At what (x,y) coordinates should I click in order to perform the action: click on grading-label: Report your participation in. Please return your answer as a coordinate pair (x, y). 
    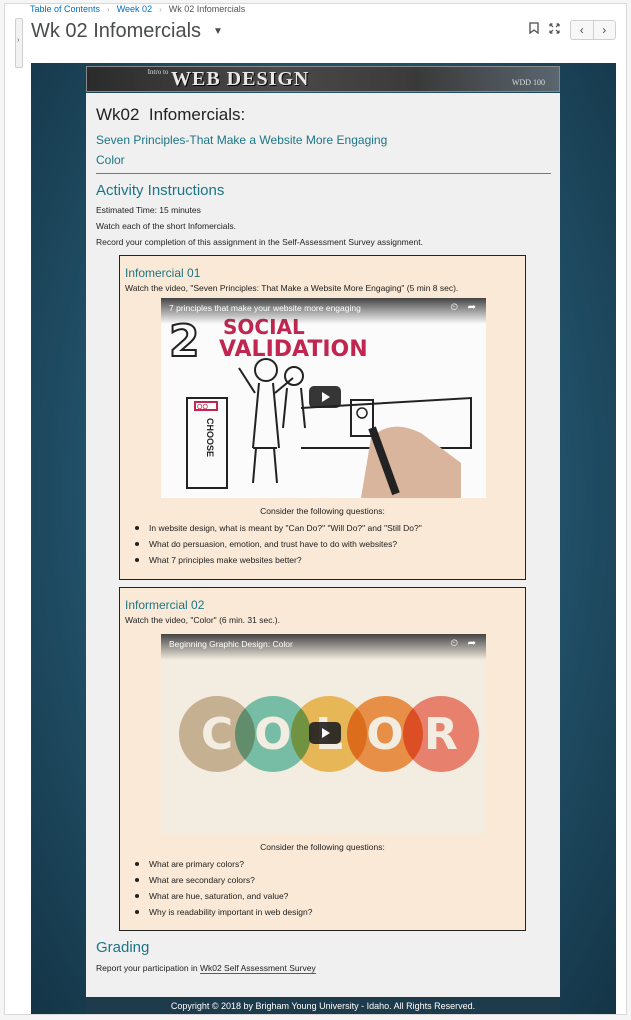
    Looking at the image, I should click on (148, 968).